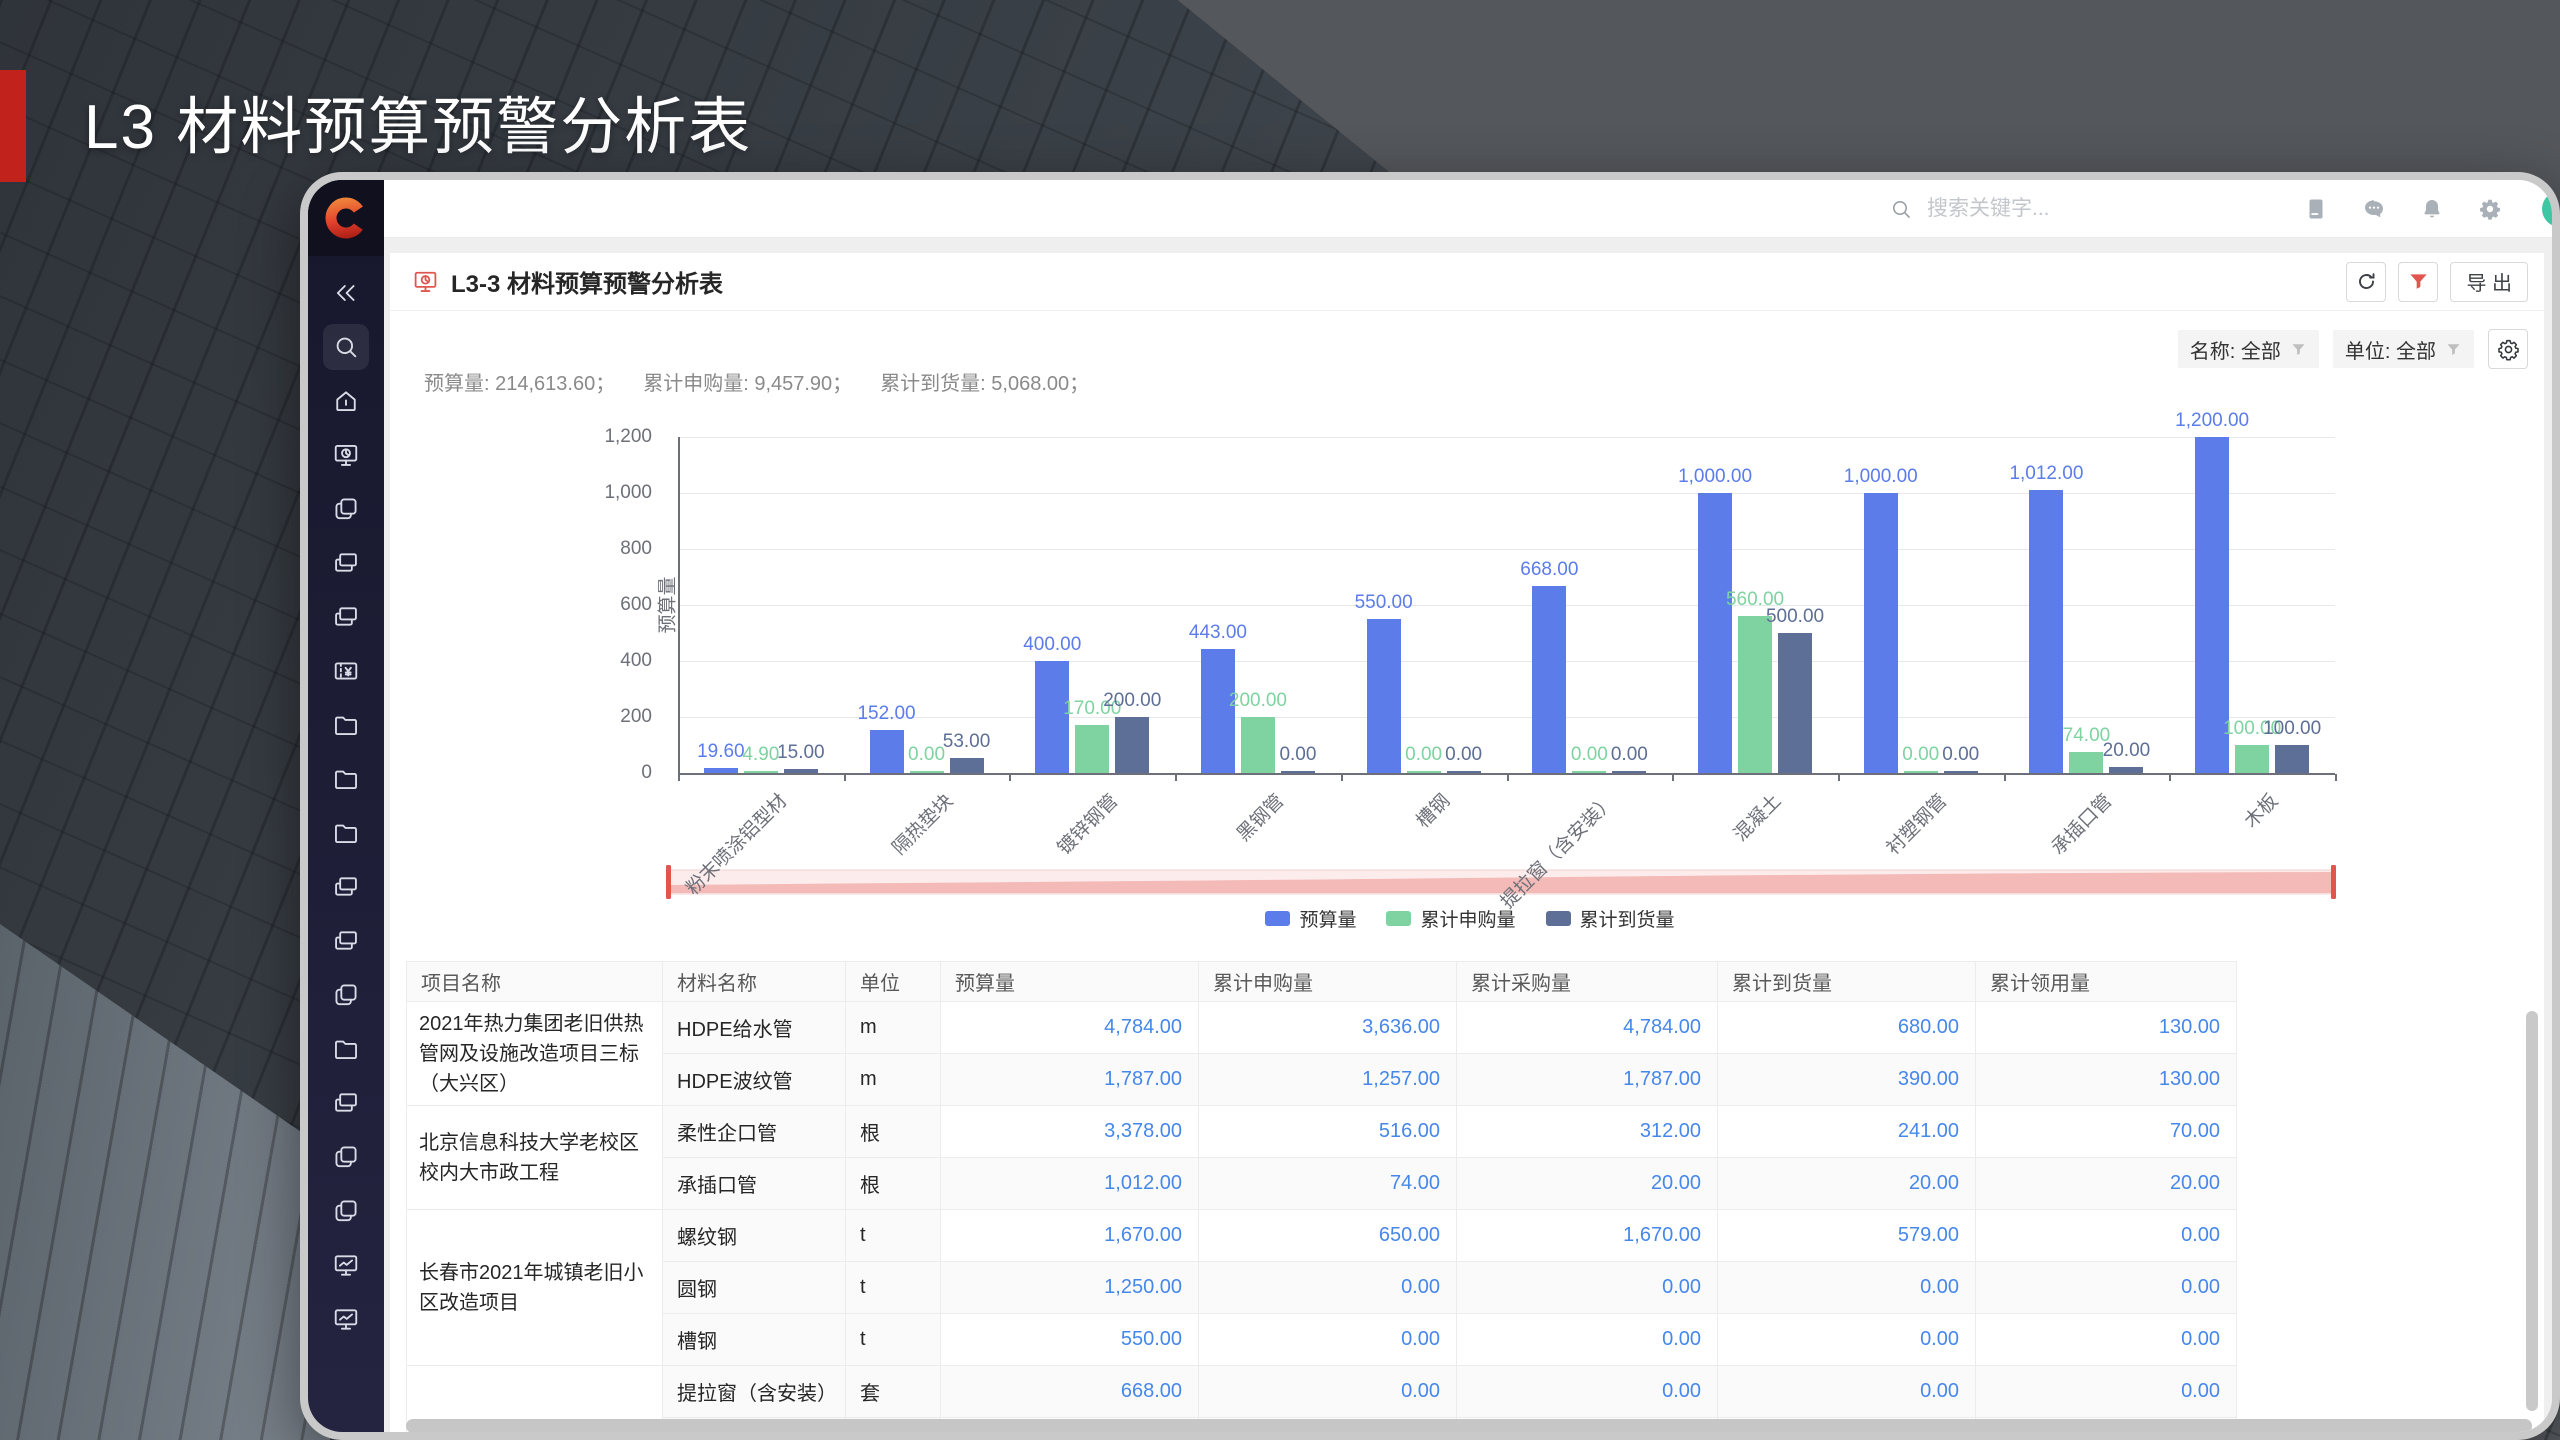 This screenshot has width=2560, height=1440. What do you see at coordinates (1463, 771) in the screenshot?
I see `bar-累计到货量-槽钢` at bounding box center [1463, 771].